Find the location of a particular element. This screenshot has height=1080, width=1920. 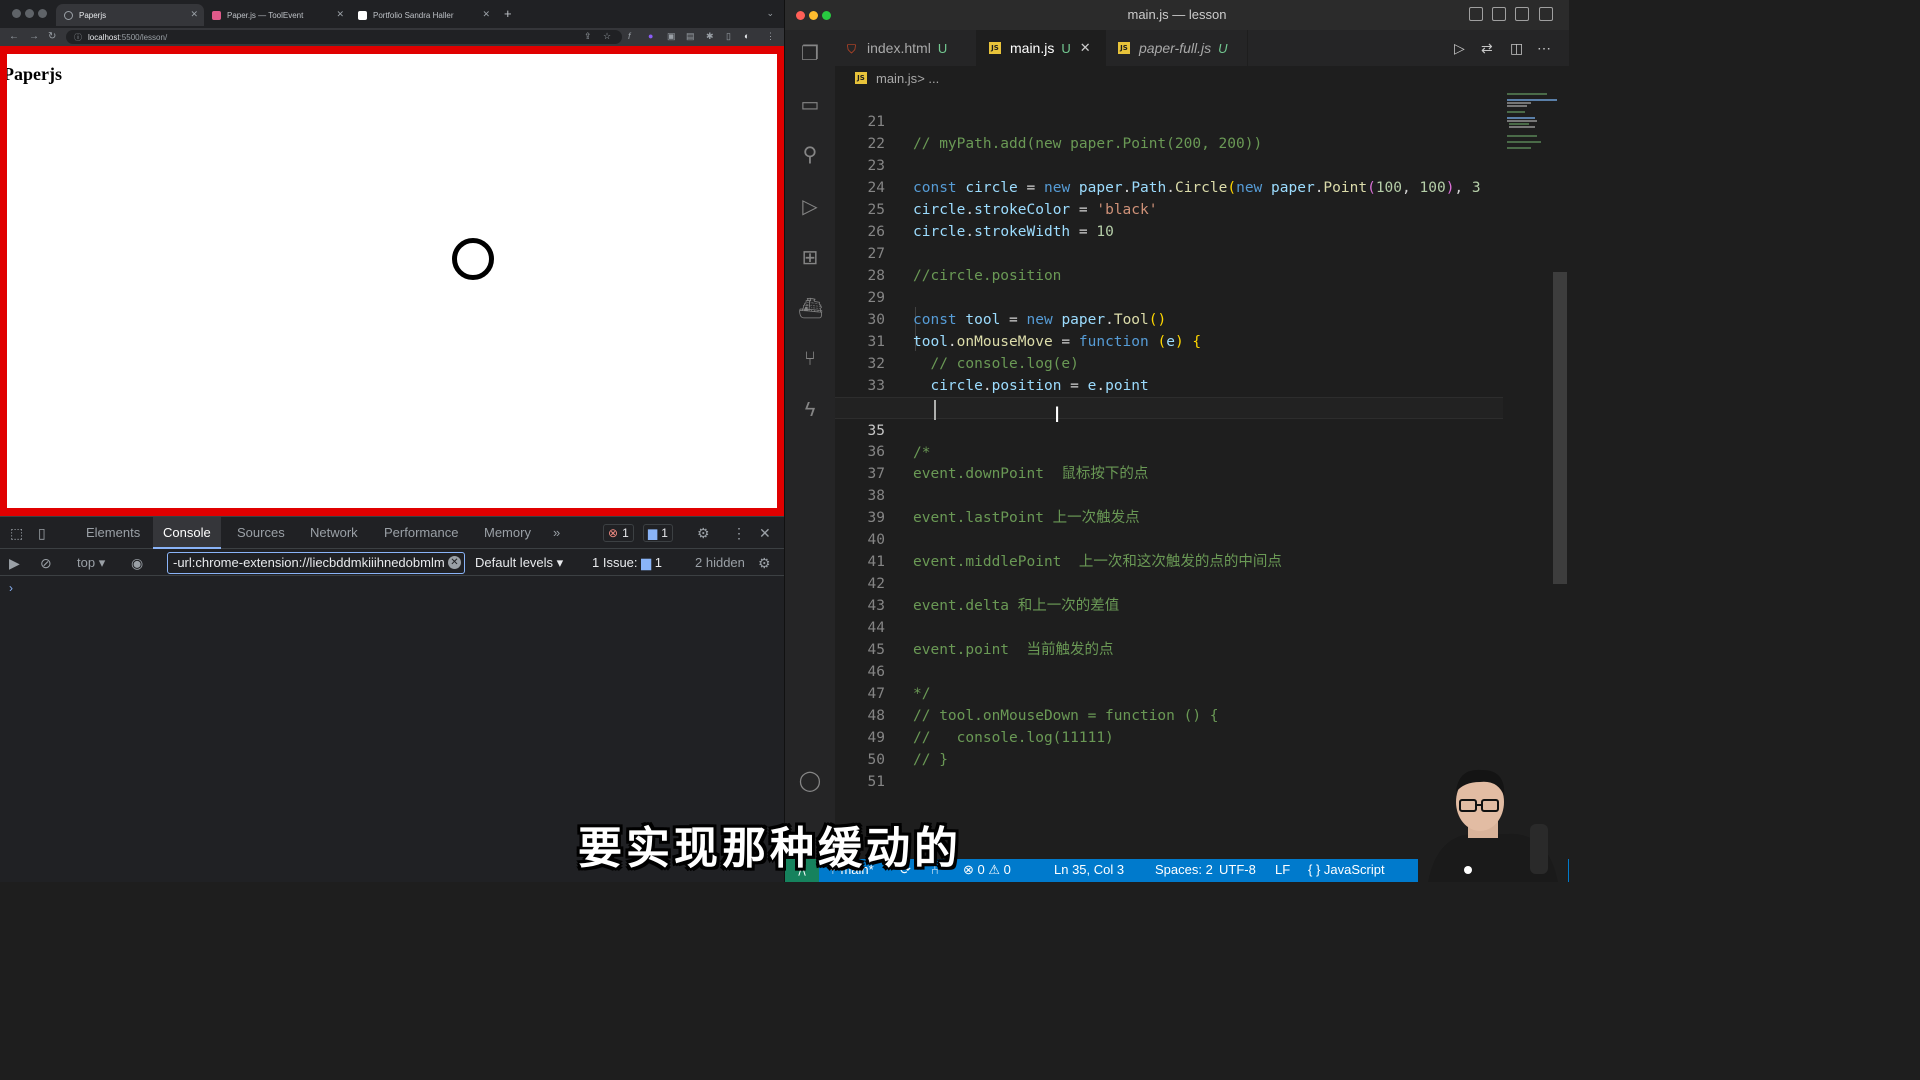

devtools-tab-network: Network is located at coordinates (334, 533).